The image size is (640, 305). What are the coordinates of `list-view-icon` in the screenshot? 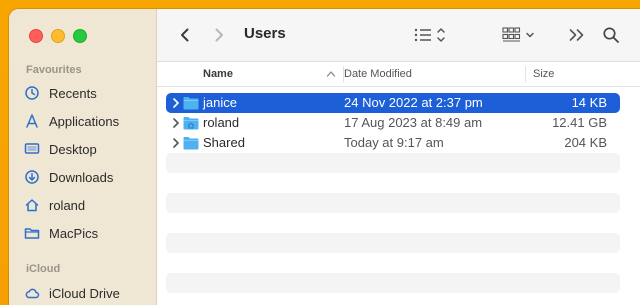 It's located at (429, 35).